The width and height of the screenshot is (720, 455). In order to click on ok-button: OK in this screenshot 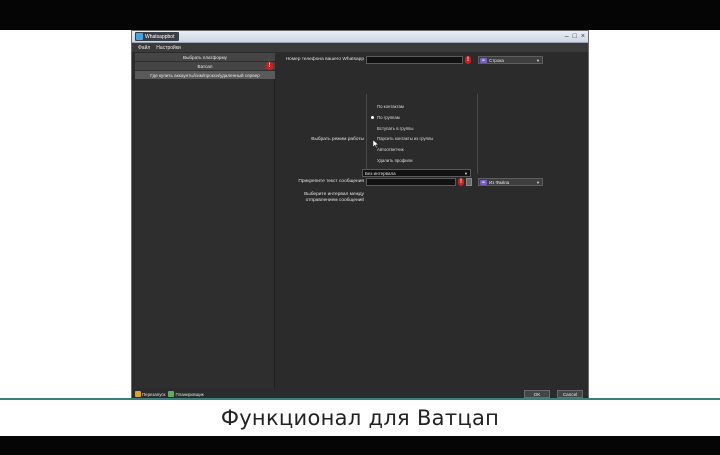, I will do `click(537, 394)`.